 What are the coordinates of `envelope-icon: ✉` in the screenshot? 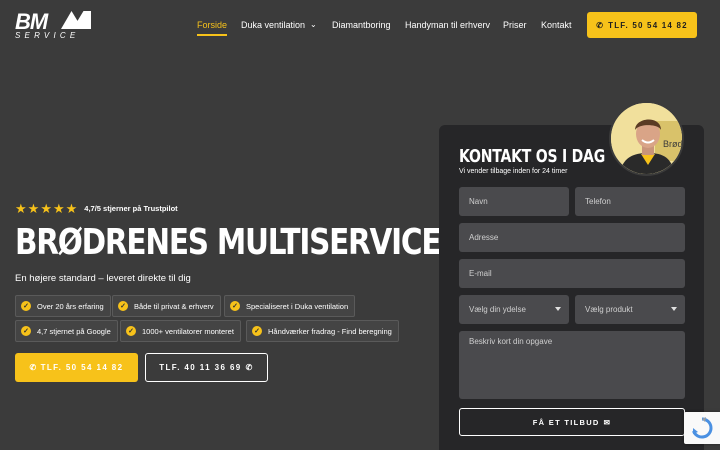 It's located at (607, 422).